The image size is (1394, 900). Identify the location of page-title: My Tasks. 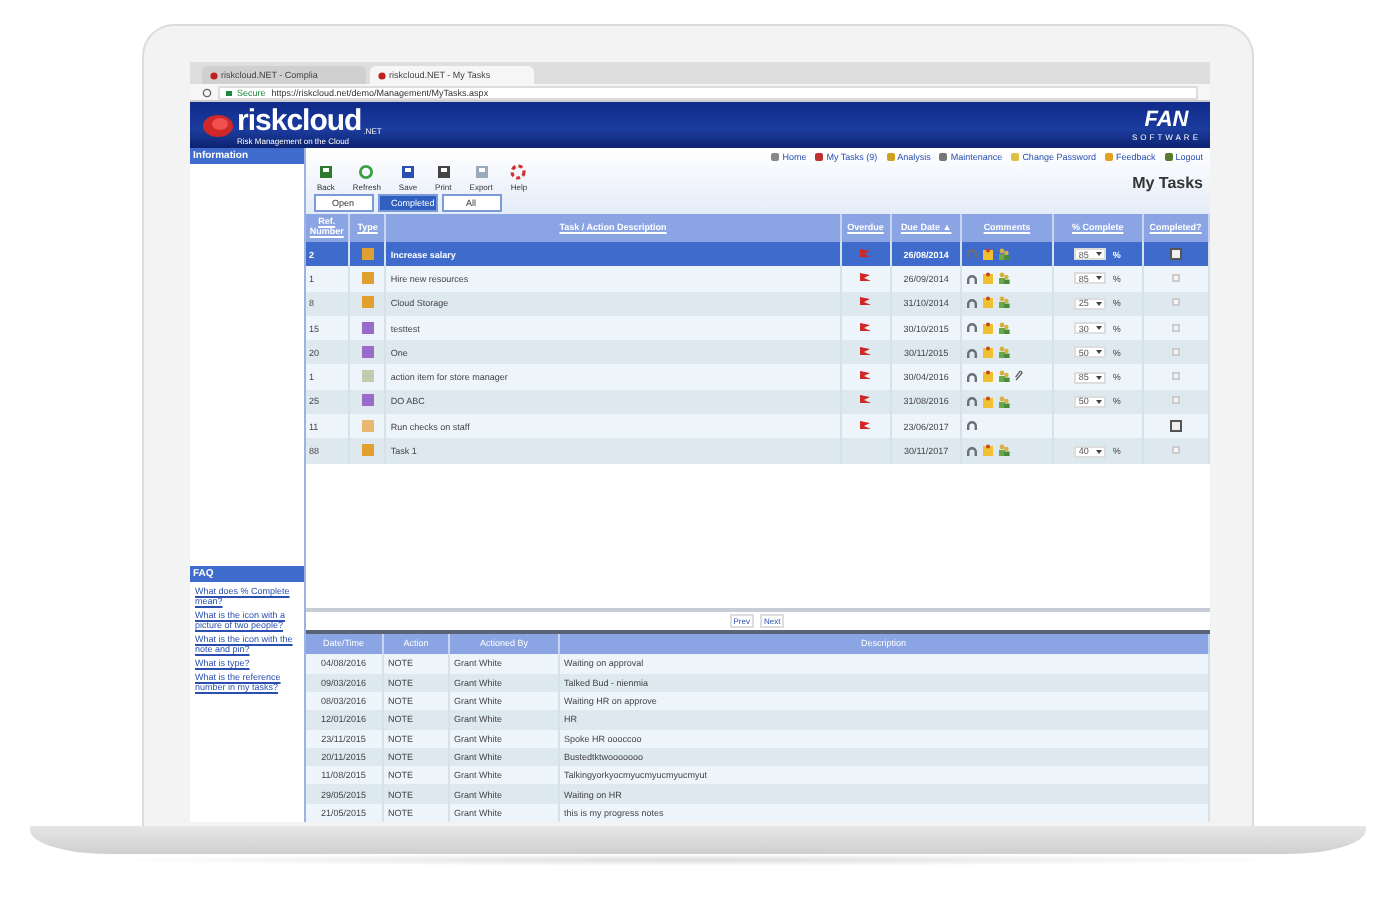
(1167, 183).